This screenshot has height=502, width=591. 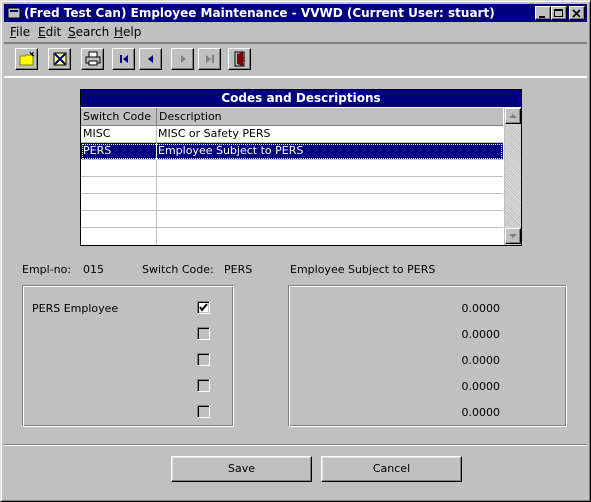 I want to click on scroll-down-button, so click(x=513, y=236).